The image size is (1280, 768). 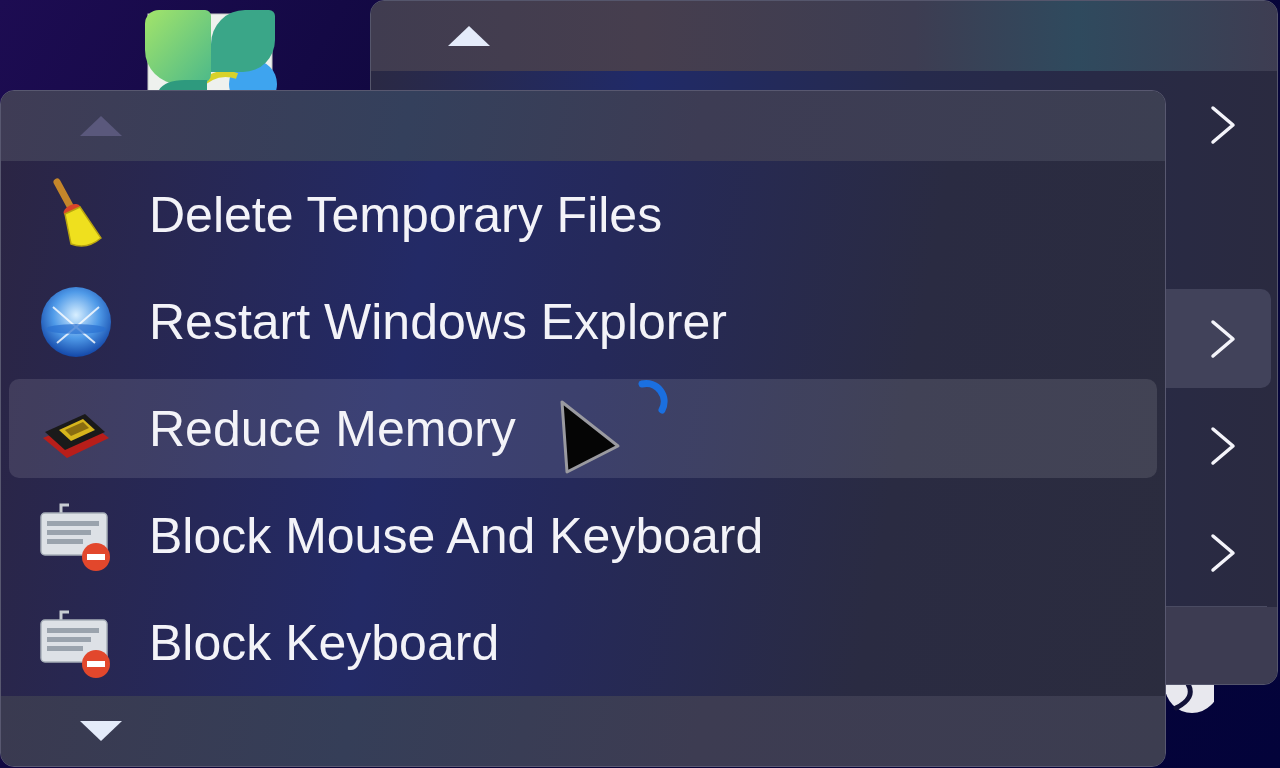 I want to click on menu-item: Delete Temporary Files, so click(x=583, y=214).